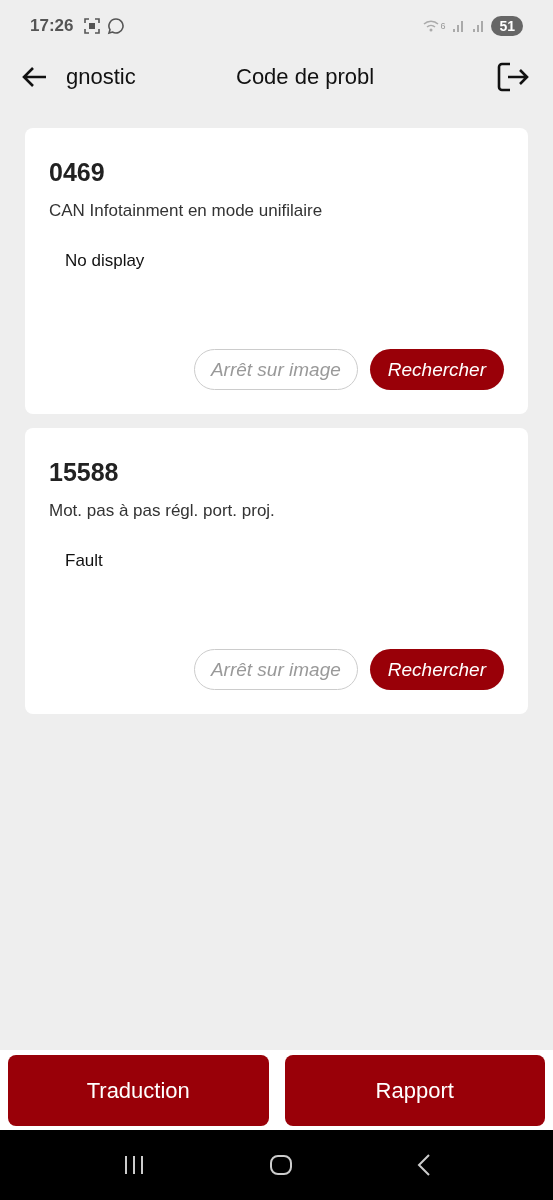 The height and width of the screenshot is (1200, 553). I want to click on screenshot-icon, so click(92, 26).